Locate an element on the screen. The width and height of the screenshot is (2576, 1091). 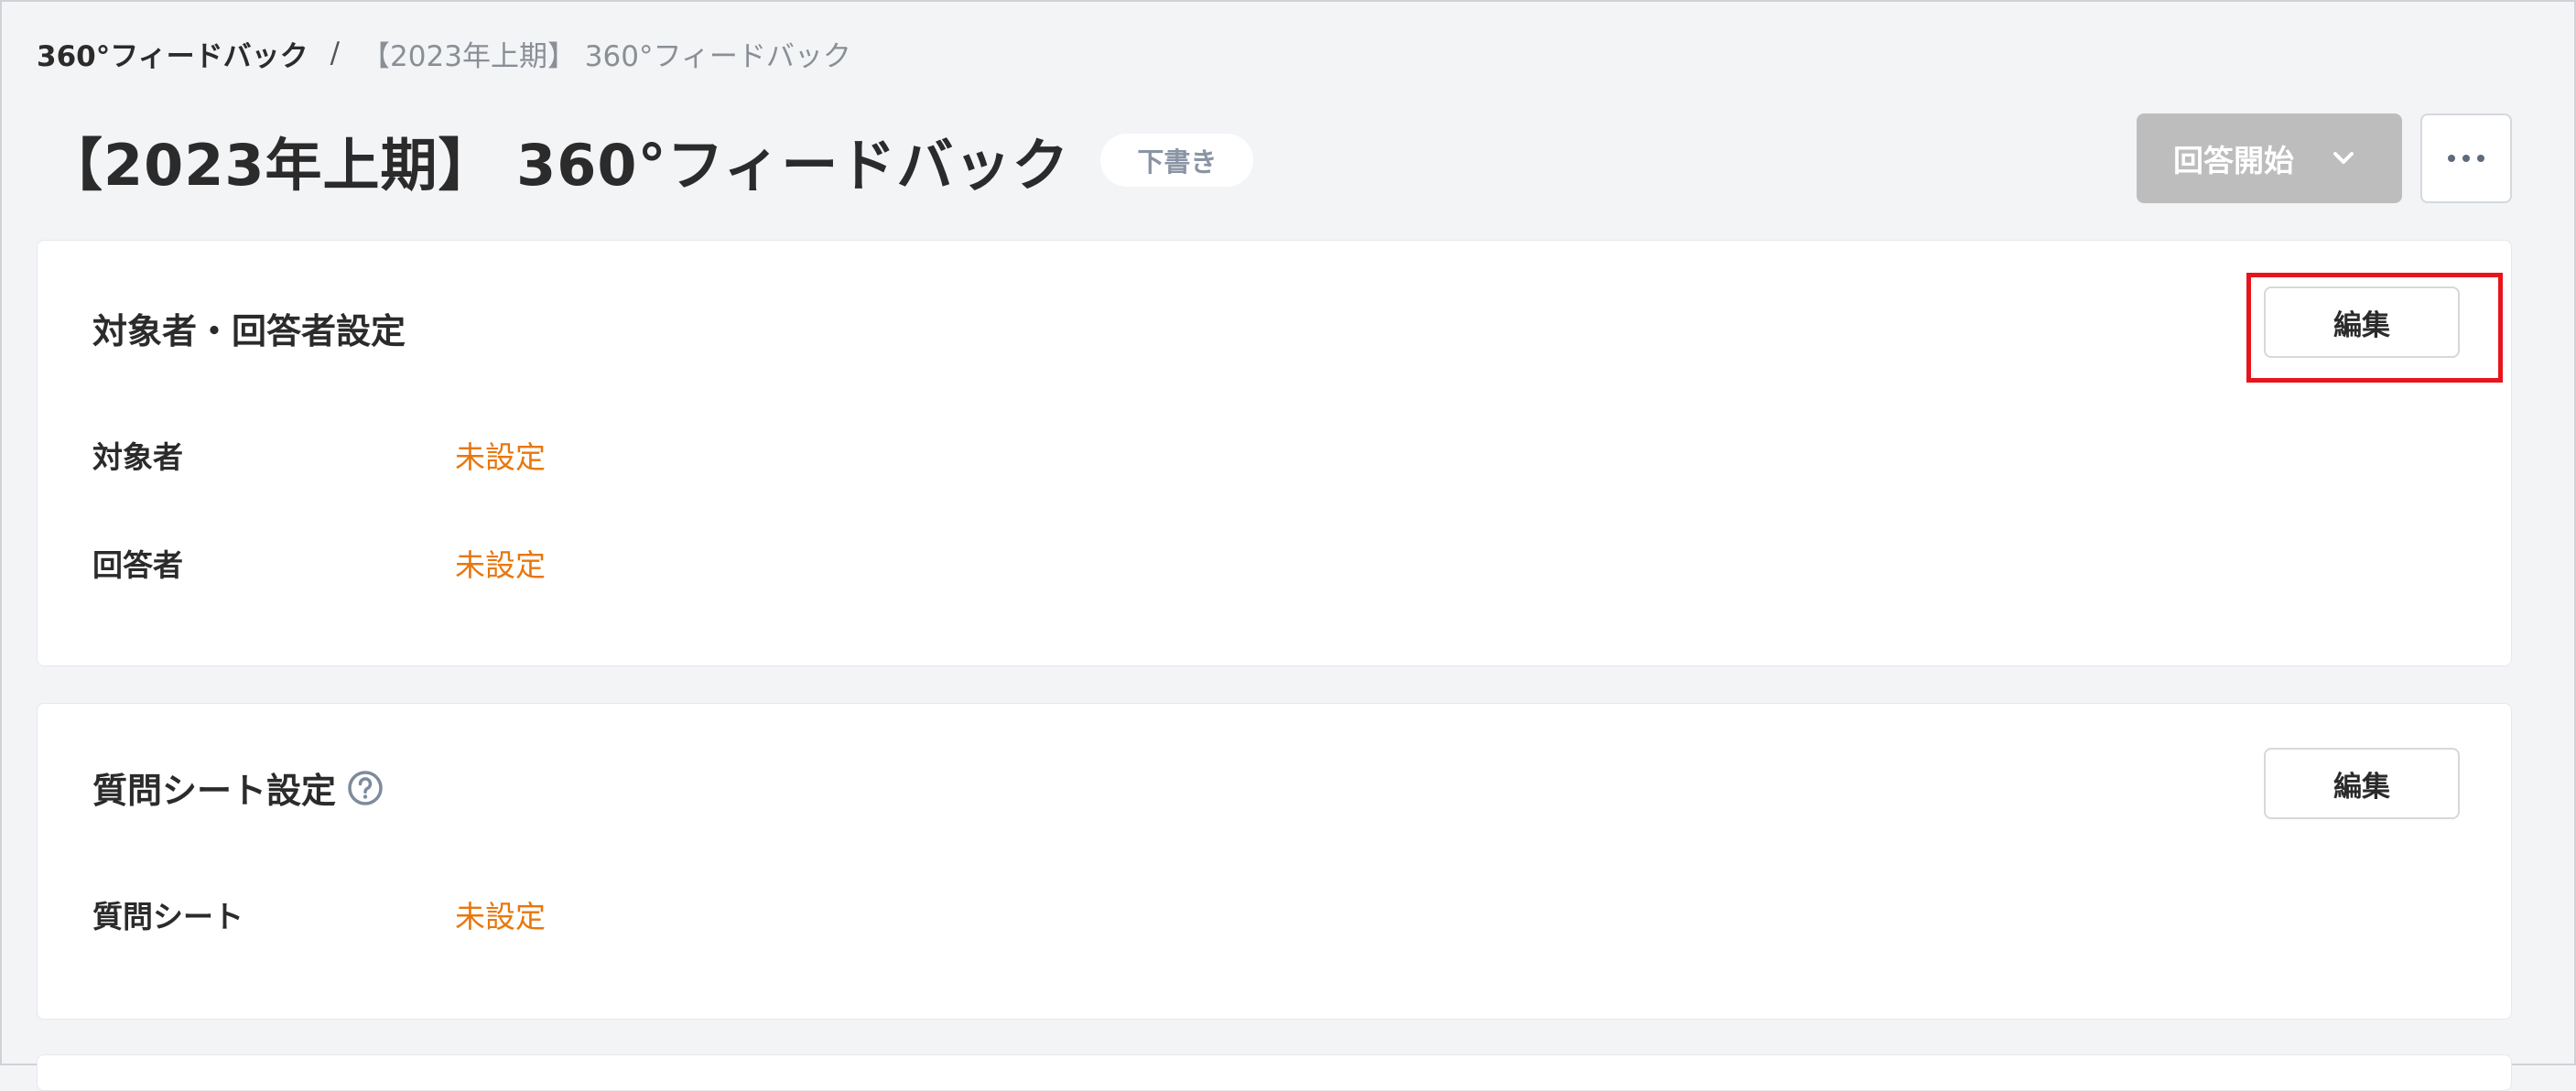
target-row-label: 対象者 is located at coordinates (137, 457).